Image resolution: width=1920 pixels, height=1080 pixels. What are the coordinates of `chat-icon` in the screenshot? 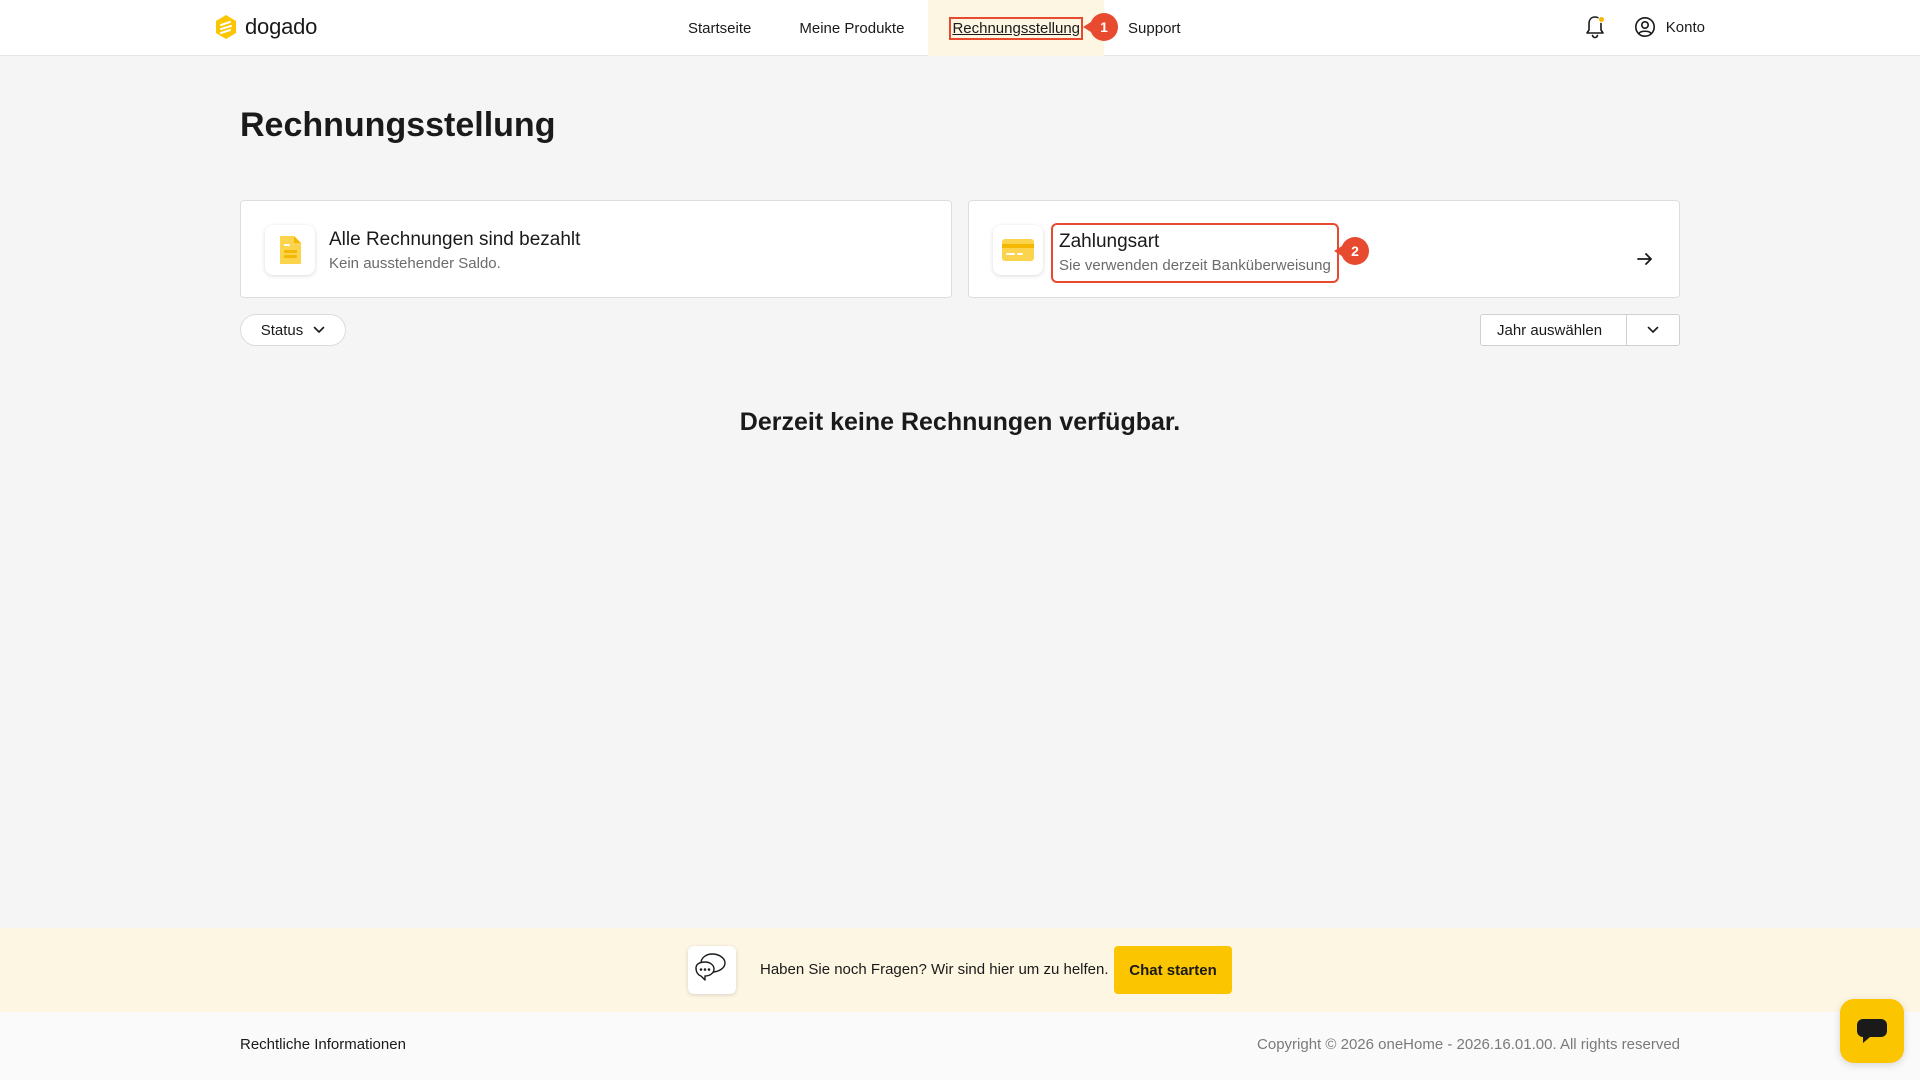 It's located at (1872, 1031).